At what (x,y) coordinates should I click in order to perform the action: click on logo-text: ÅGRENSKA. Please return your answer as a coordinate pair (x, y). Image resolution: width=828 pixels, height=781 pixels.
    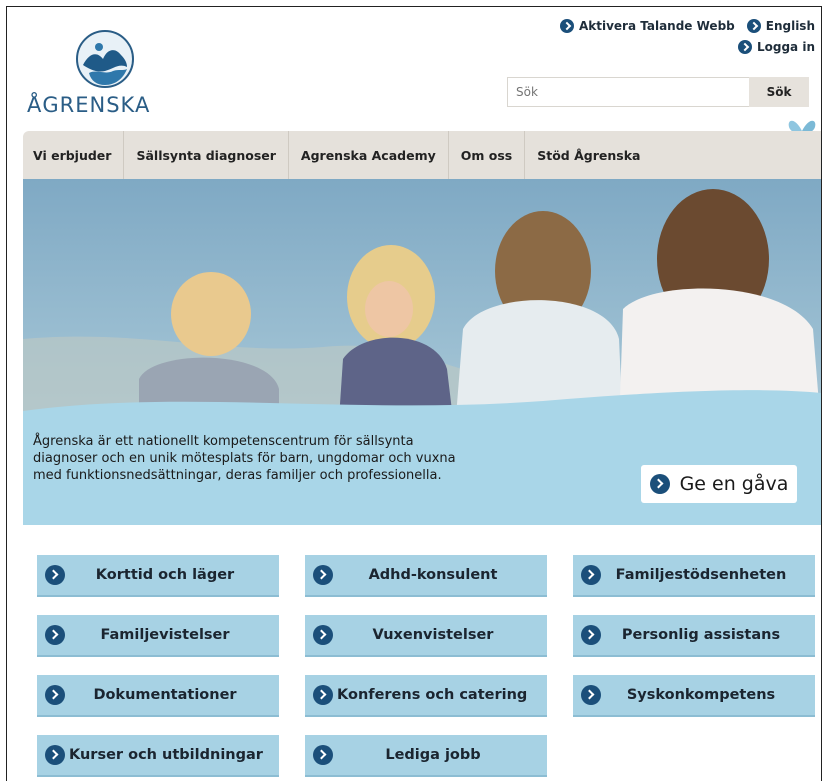
    Looking at the image, I should click on (89, 105).